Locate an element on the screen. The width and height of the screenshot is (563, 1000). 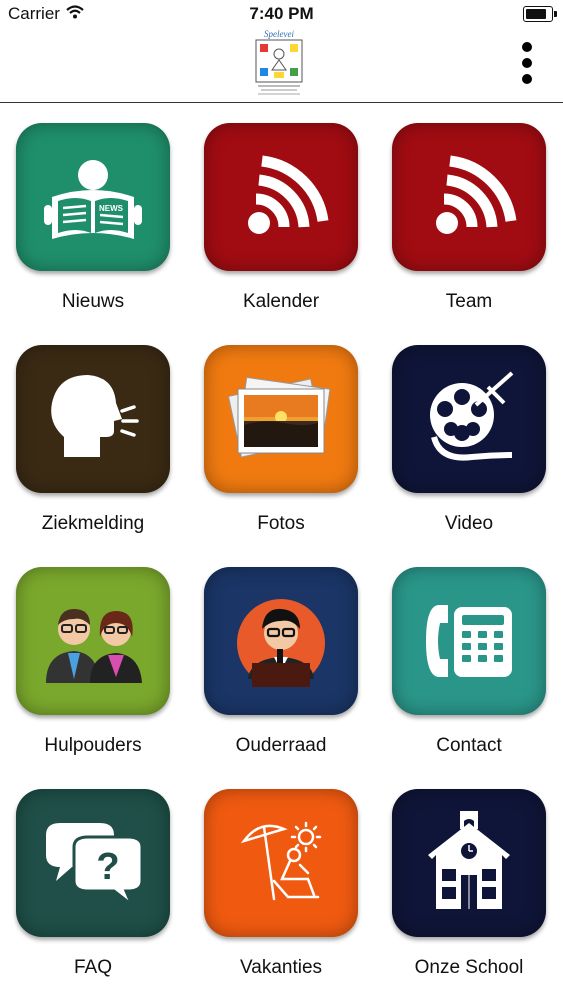
tile-label: Ziekmelding is located at coordinates (93, 523).